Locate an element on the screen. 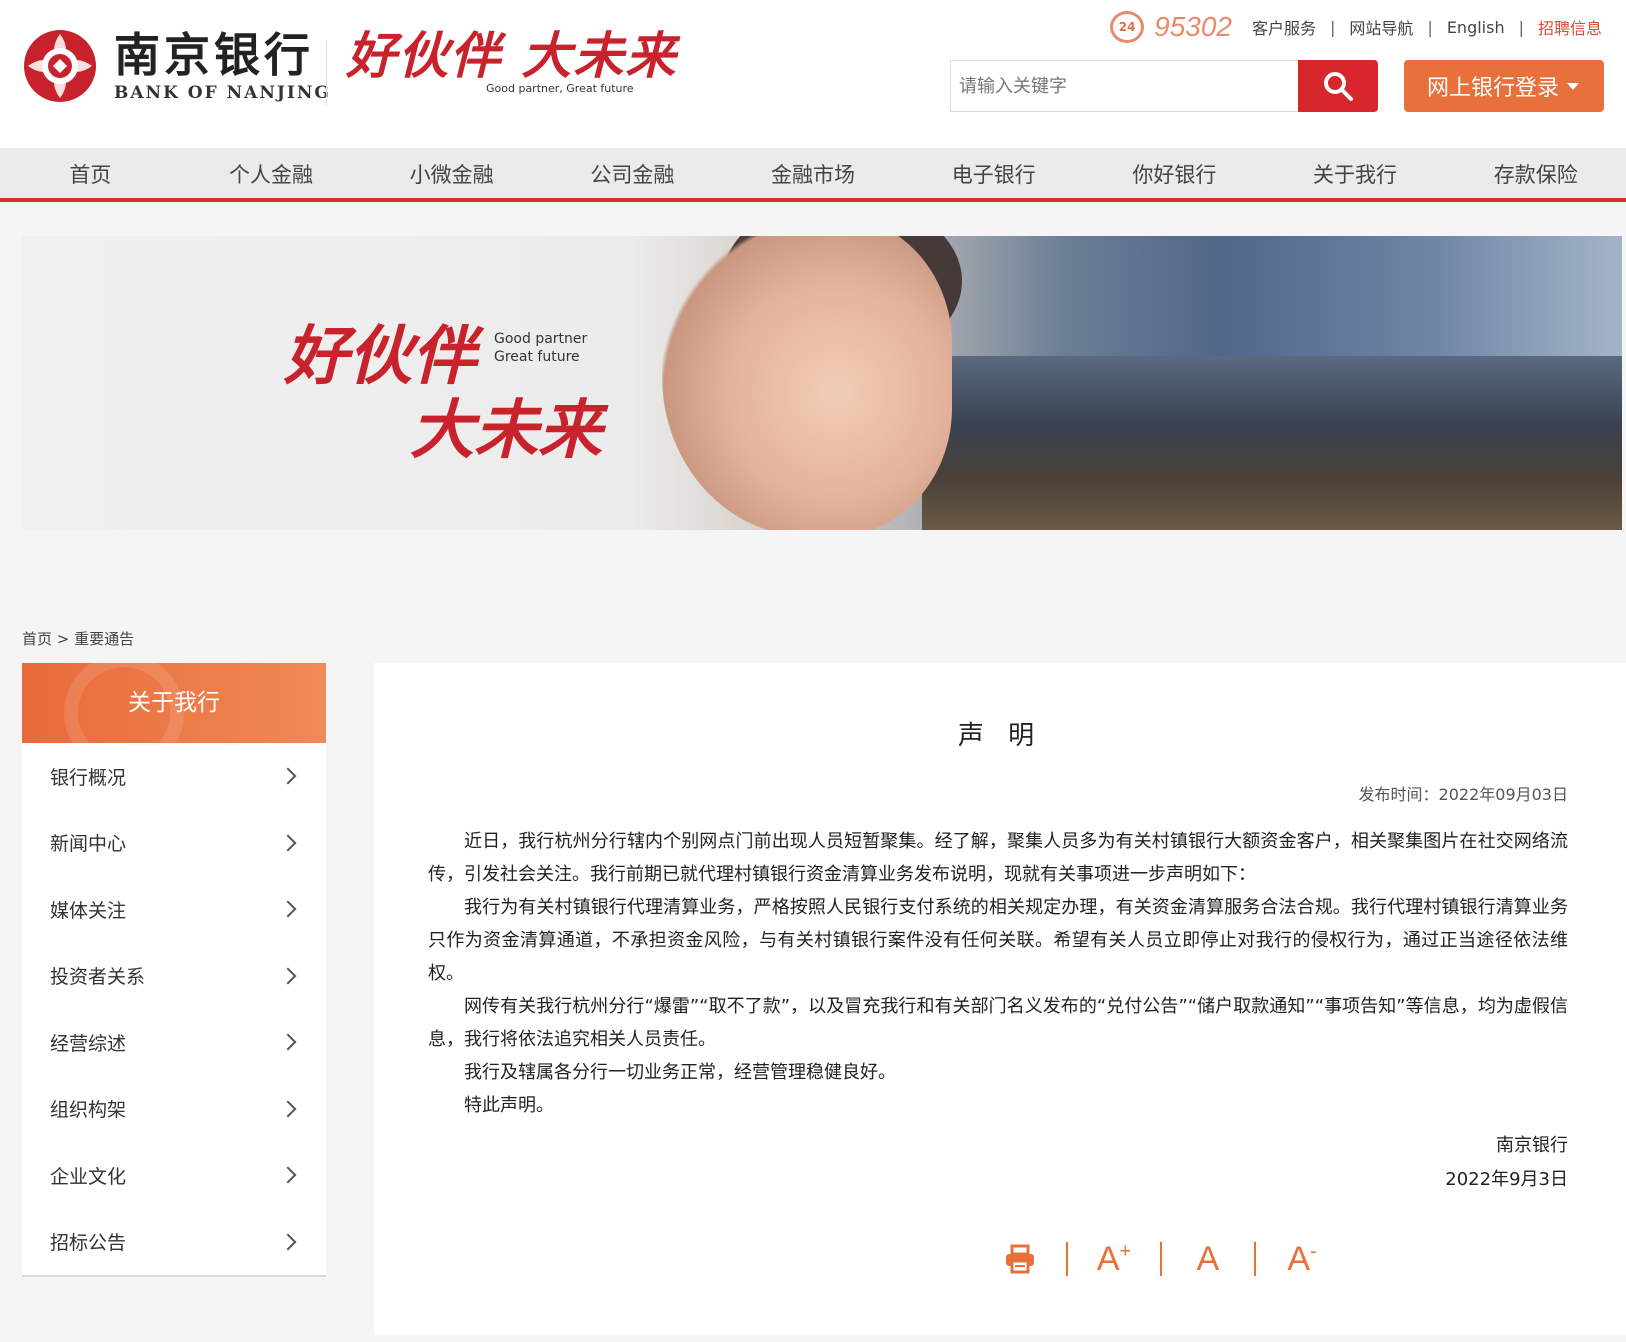 Image resolution: width=1626 pixels, height=1342 pixels. sidebar-item-label: 组织构架 is located at coordinates (88, 1110).